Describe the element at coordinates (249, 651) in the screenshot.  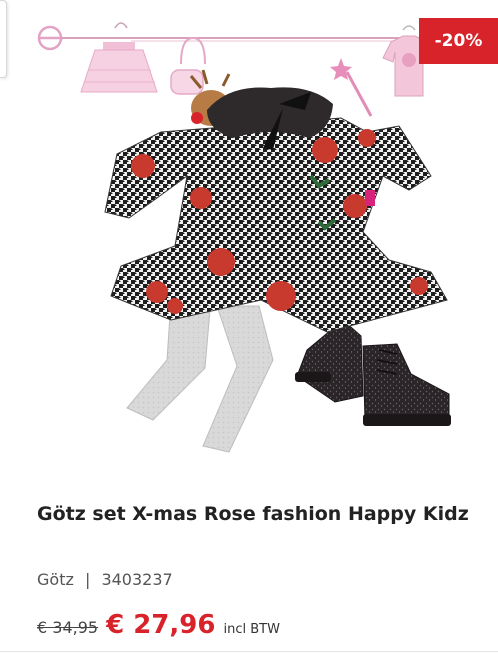
I see `divider` at that location.